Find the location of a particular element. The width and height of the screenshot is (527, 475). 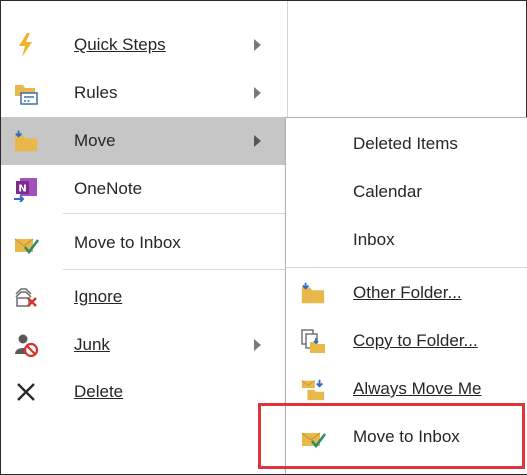

menu-item-delete: Delete is located at coordinates (144, 392).